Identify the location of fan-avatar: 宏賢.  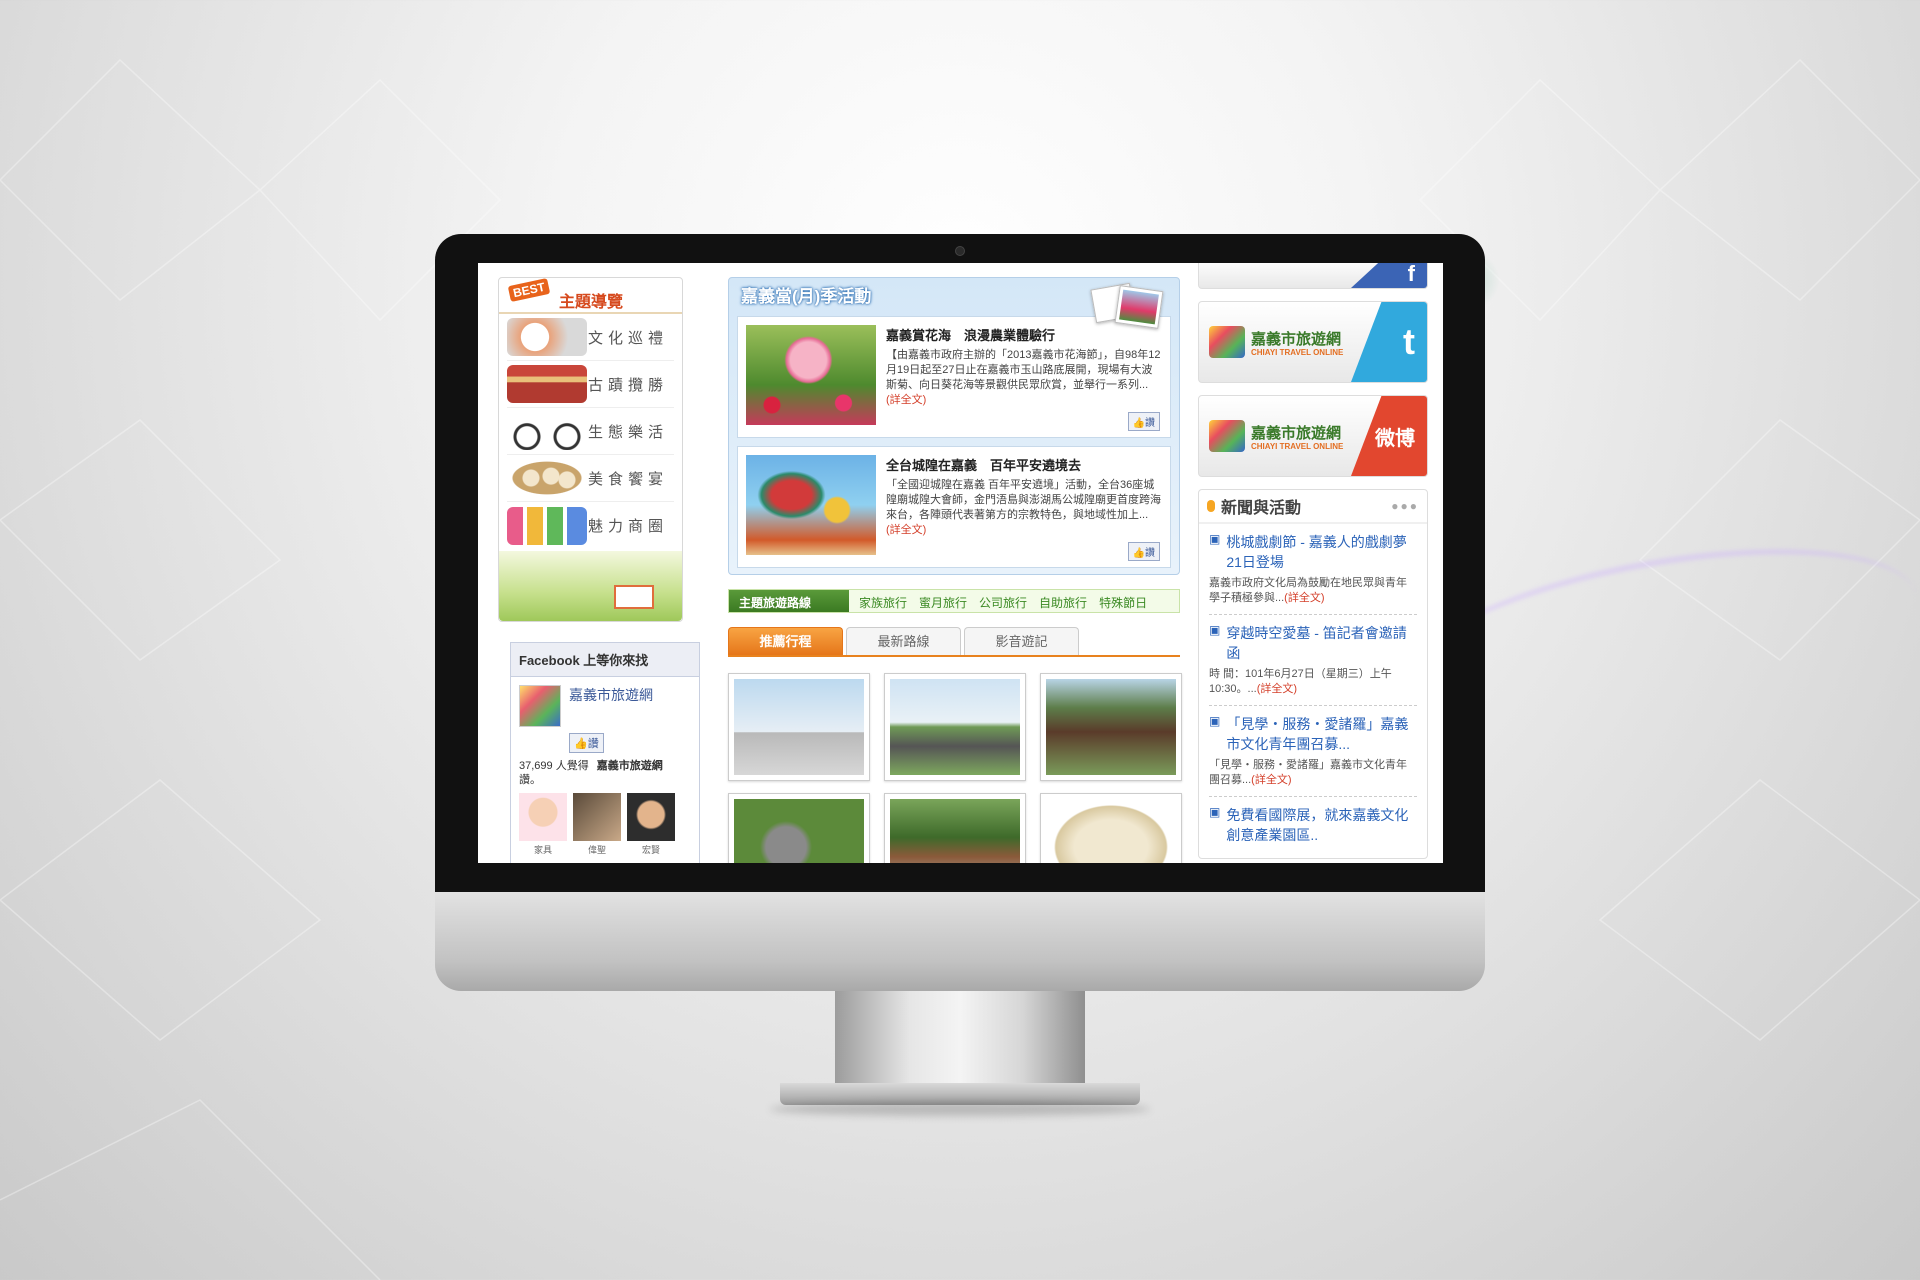
(651, 824).